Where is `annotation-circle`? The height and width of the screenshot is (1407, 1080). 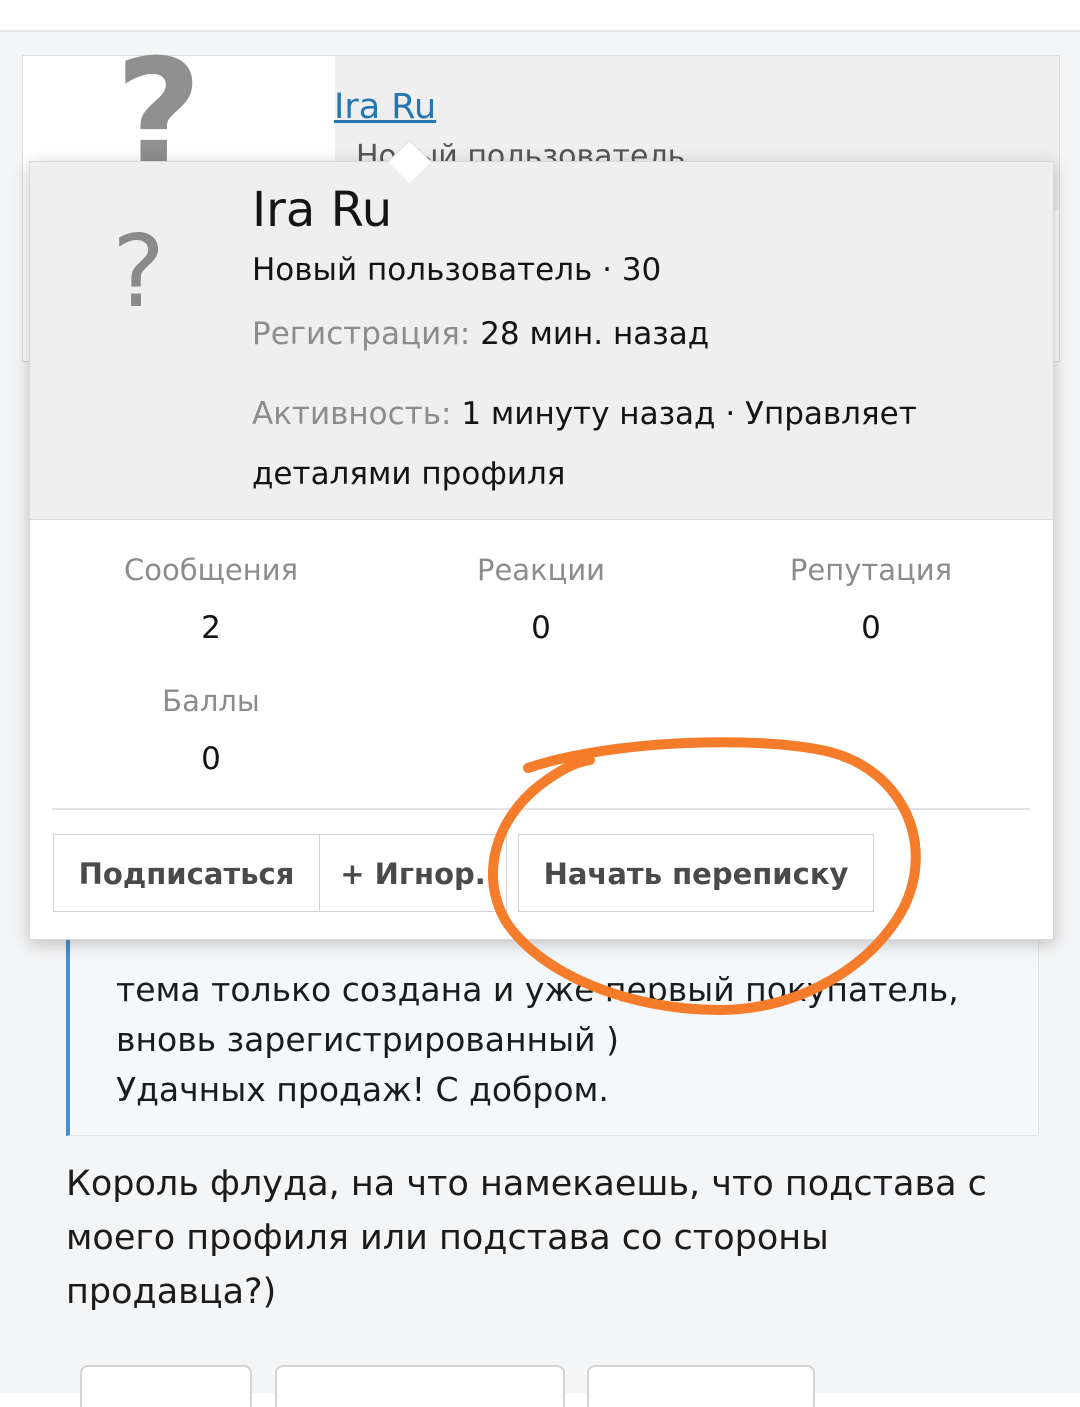
annotation-circle is located at coordinates (704, 876).